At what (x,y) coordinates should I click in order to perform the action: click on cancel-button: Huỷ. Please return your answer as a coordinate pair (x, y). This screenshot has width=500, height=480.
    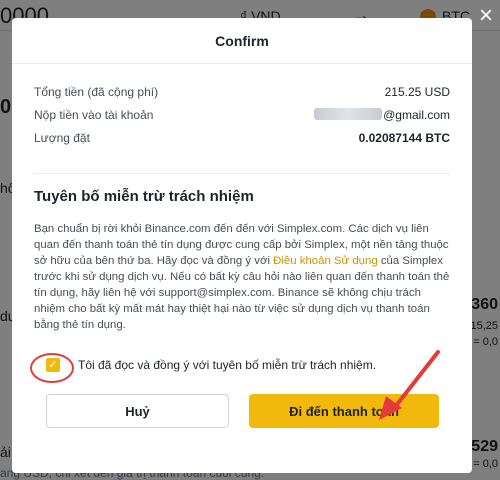
    Looking at the image, I should click on (137, 411).